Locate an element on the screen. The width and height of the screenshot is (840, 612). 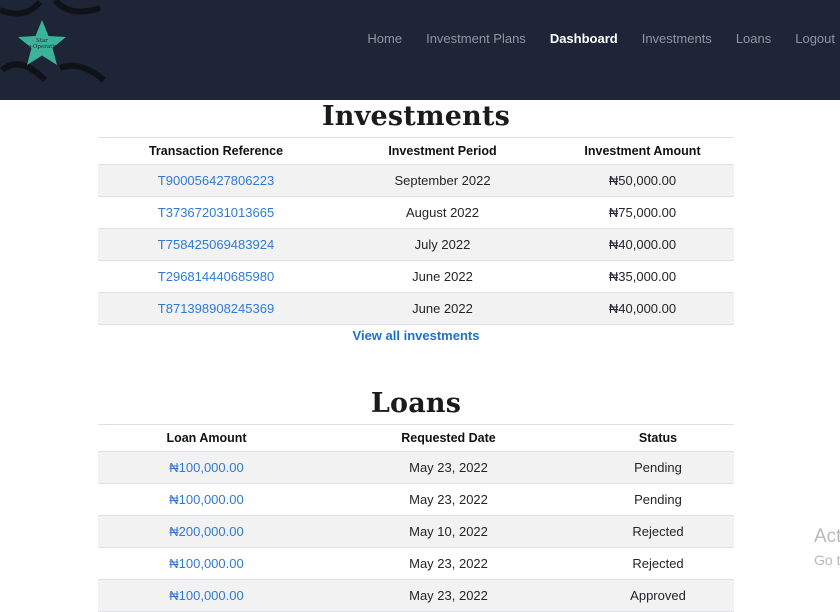
transaction-ref-link: T296814440685980 is located at coordinates (216, 276).